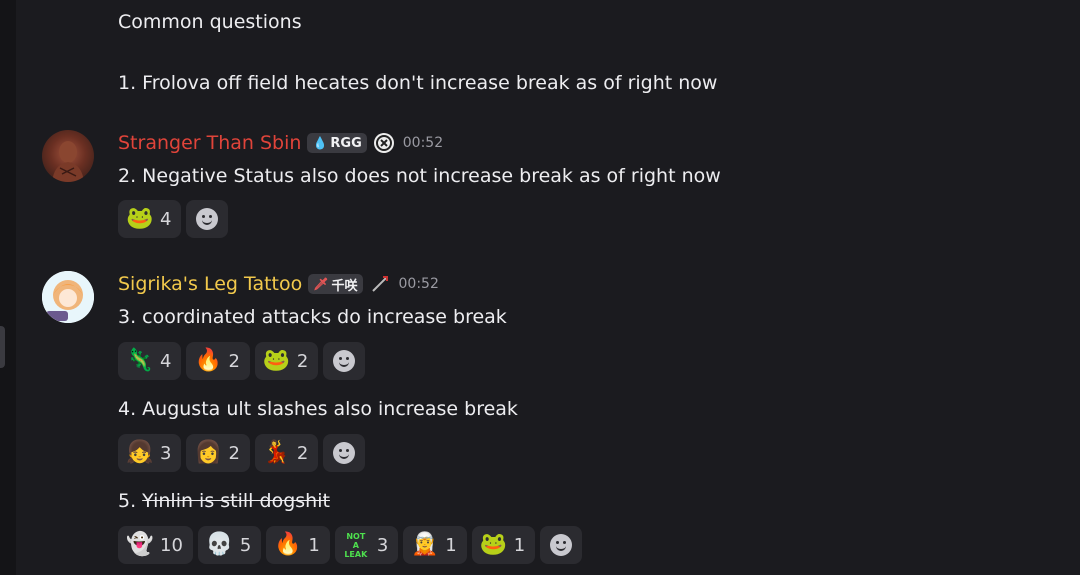  I want to click on not-a-leak-emoji-icon: NOT A LEAK, so click(356, 545).